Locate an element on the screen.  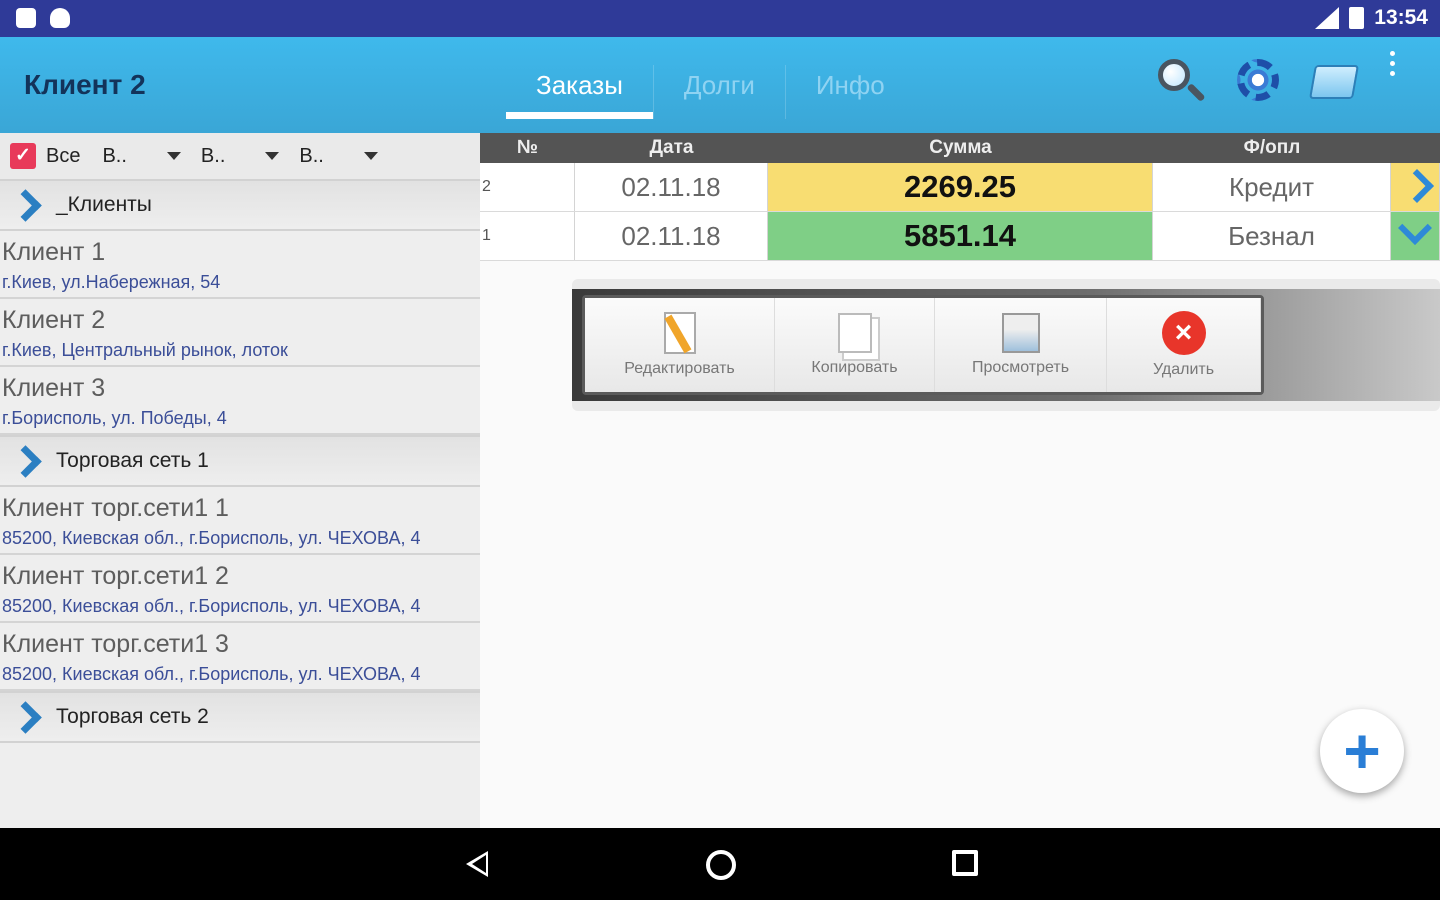
header-num: № is located at coordinates (527, 148).